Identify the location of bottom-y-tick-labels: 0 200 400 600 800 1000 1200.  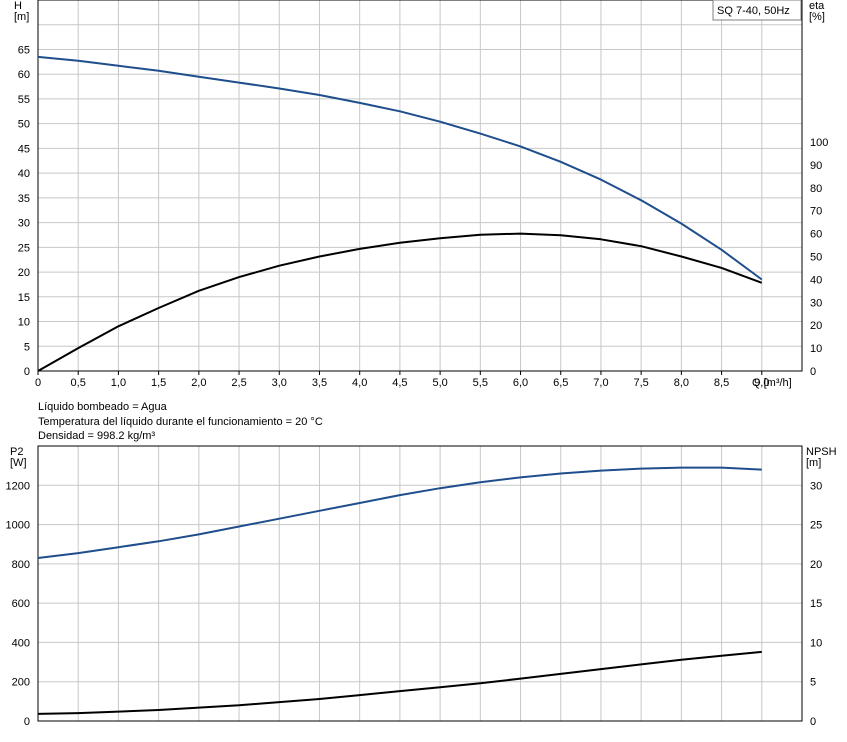
(18, 604).